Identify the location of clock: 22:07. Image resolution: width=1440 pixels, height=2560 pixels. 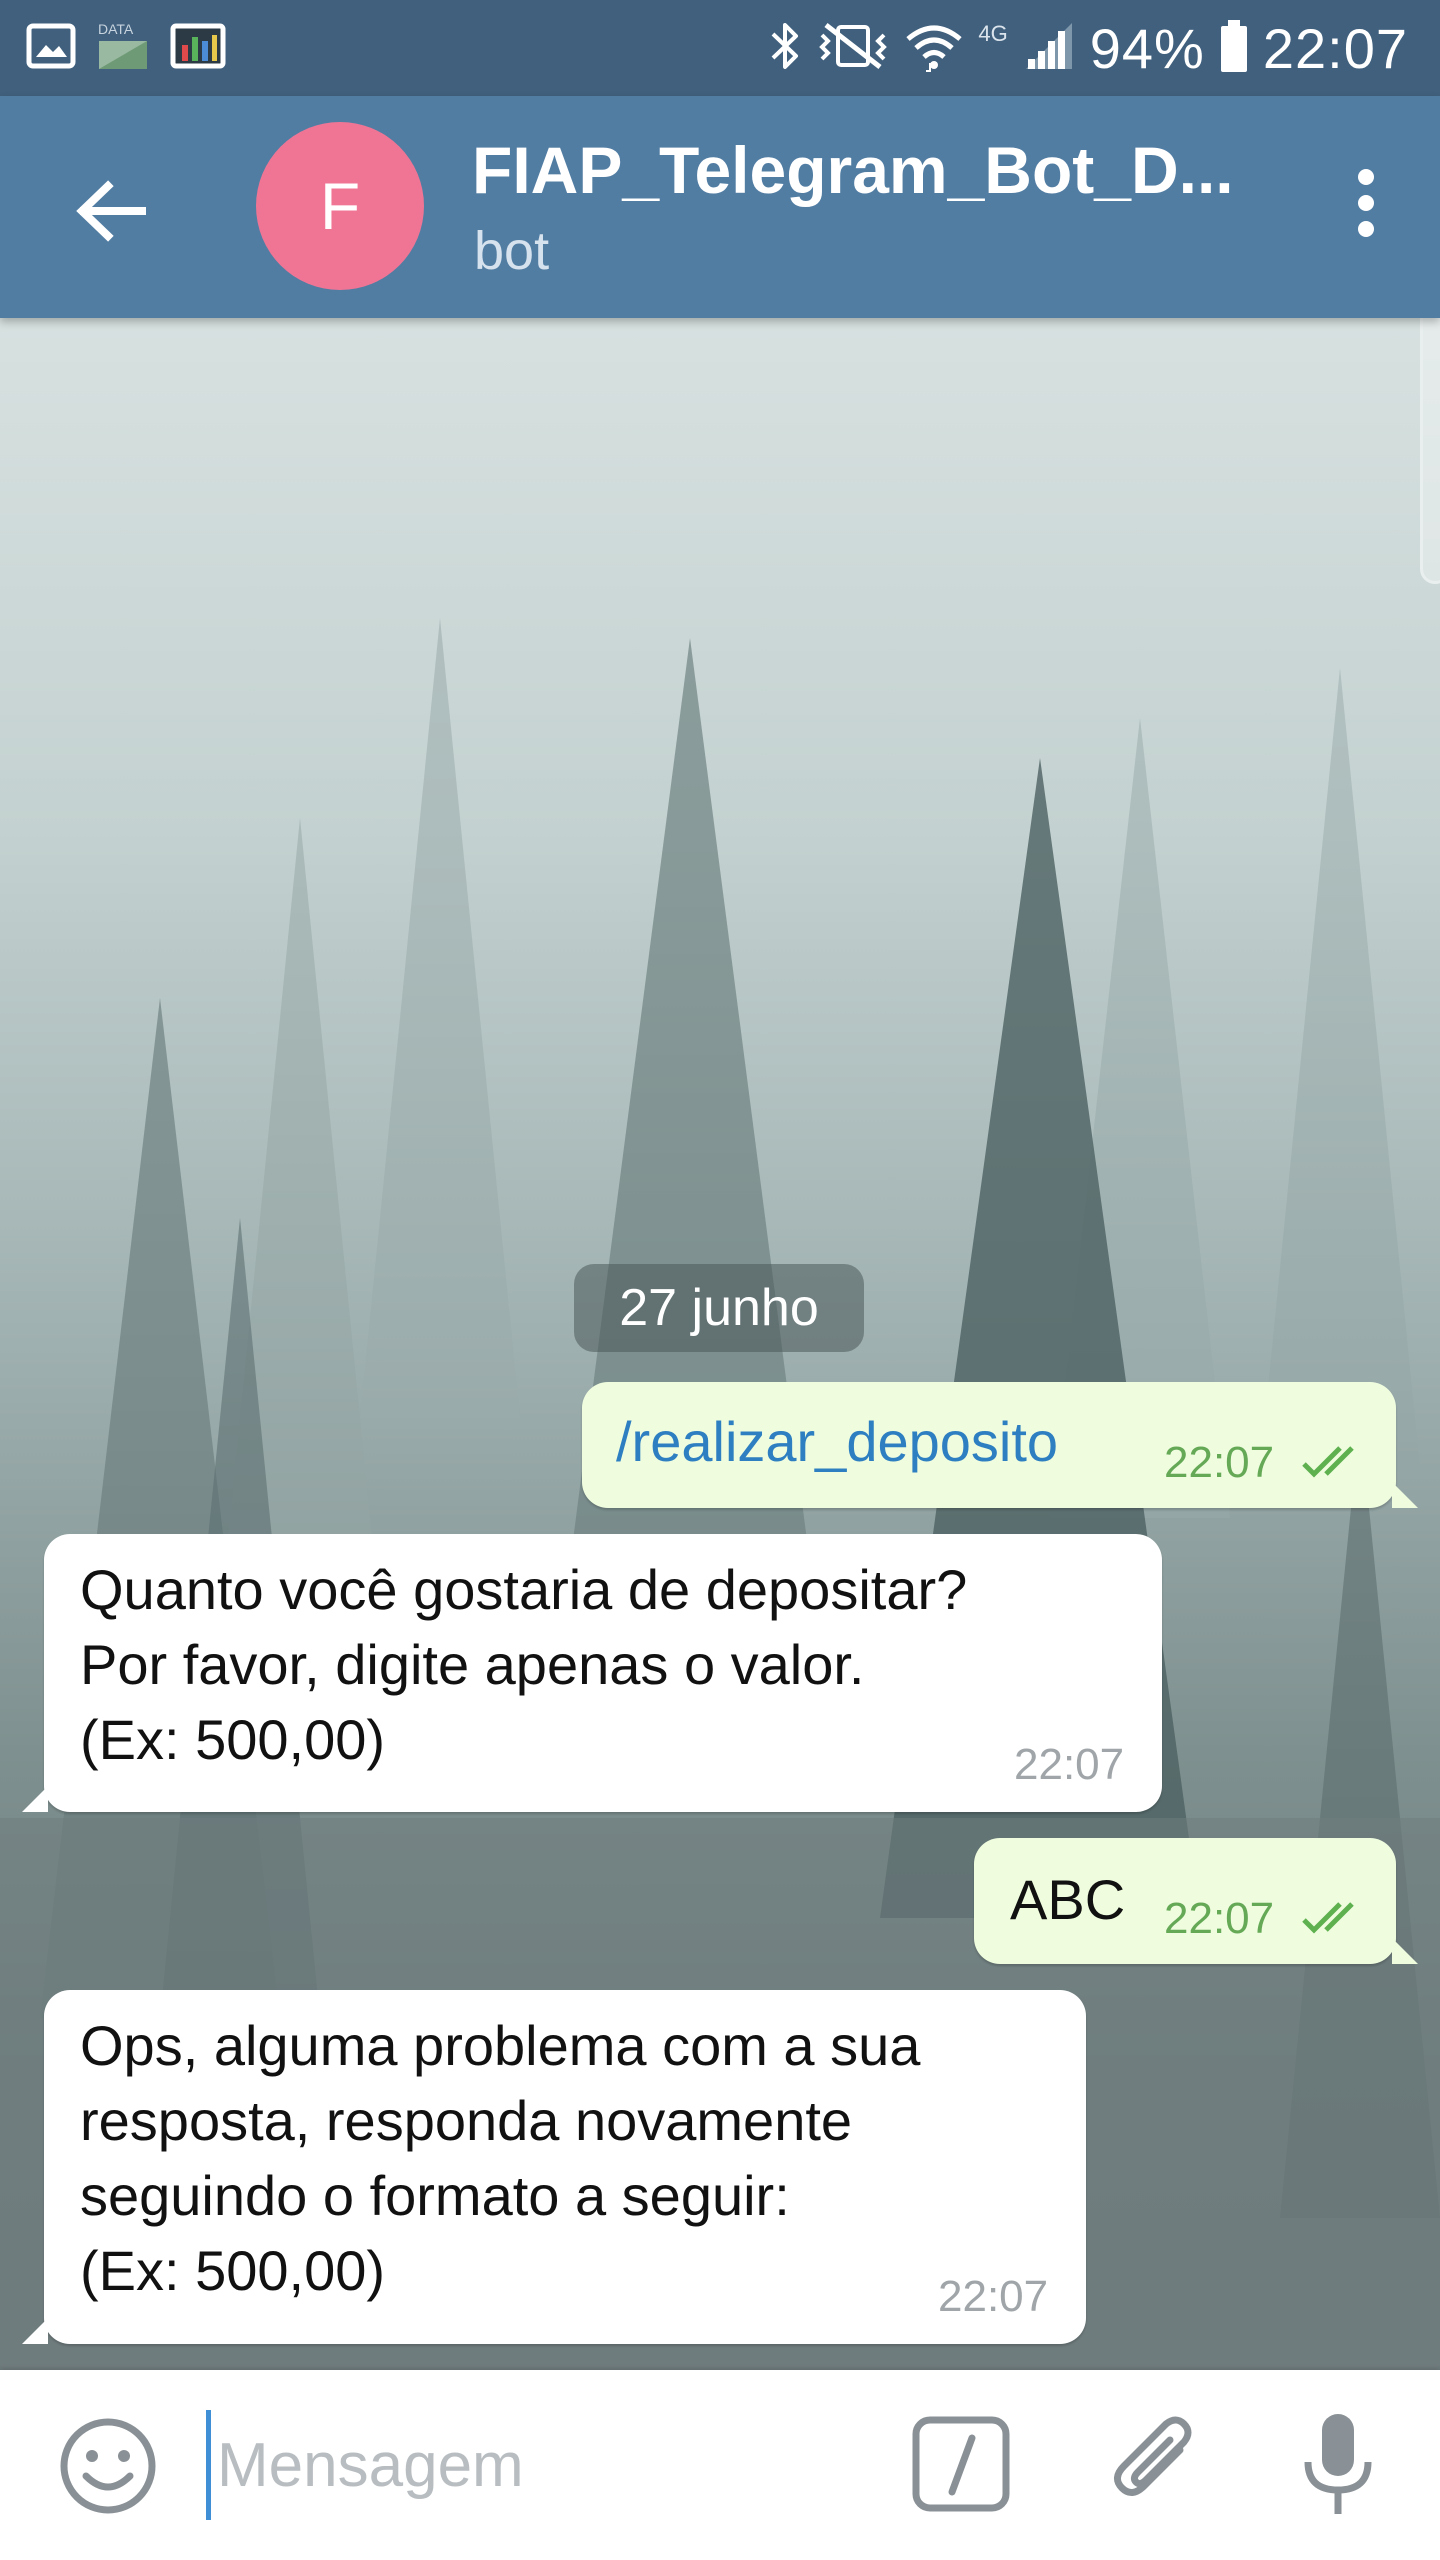
(1335, 48).